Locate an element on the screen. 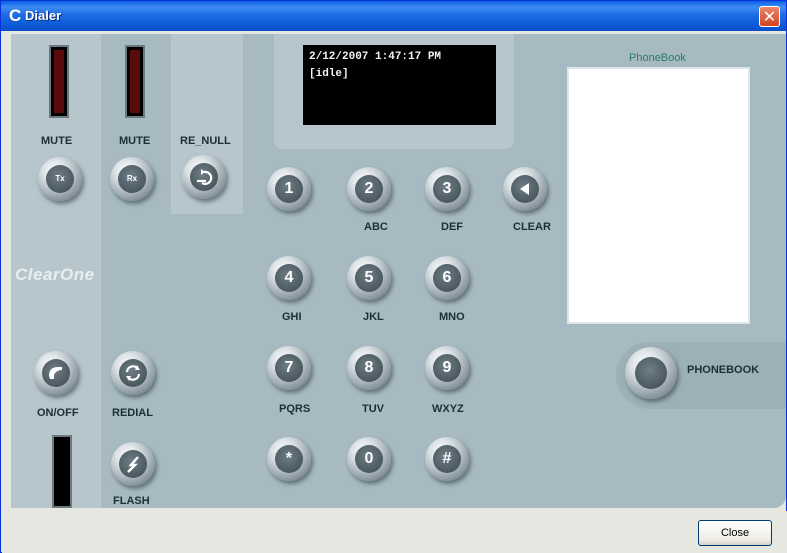 The height and width of the screenshot is (553, 787). key-7-label: 7 is located at coordinates (289, 368).